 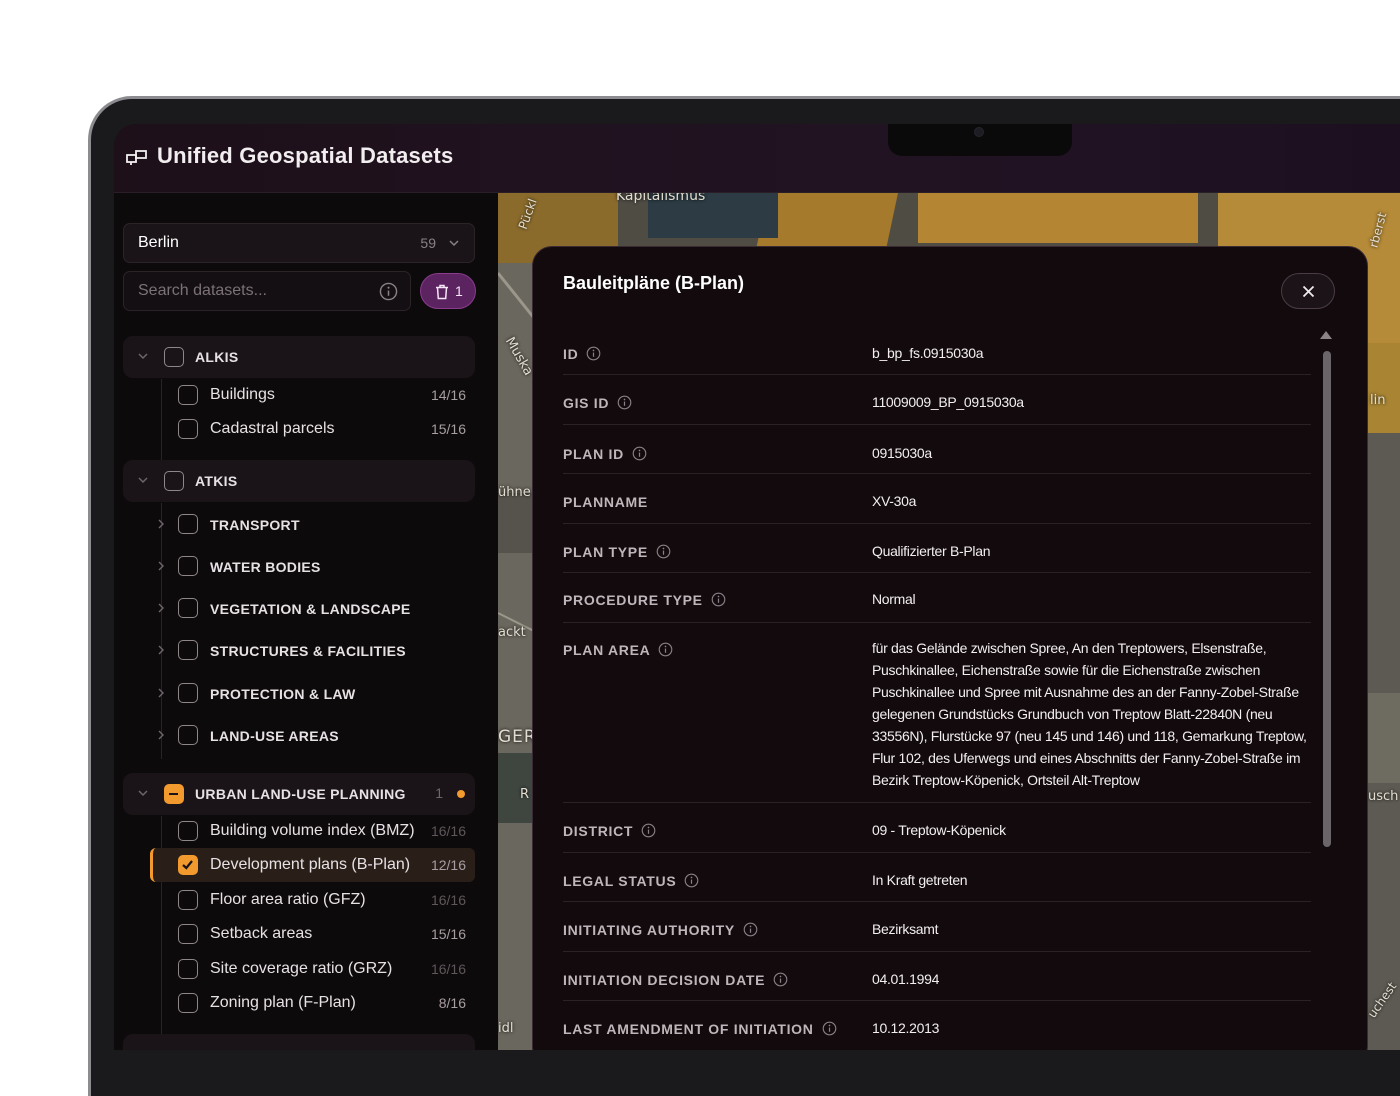 What do you see at coordinates (894, 599) in the screenshot?
I see `attribute-value: Normal` at bounding box center [894, 599].